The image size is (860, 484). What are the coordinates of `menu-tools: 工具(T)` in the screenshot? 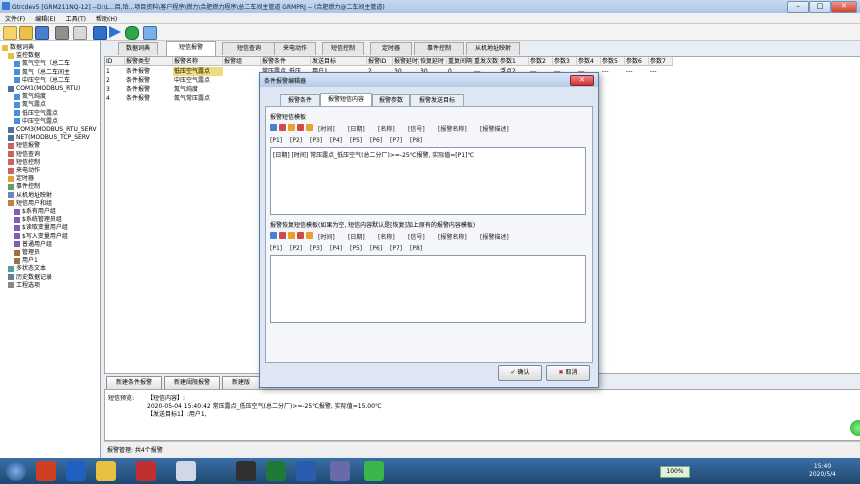 It's located at (76, 18).